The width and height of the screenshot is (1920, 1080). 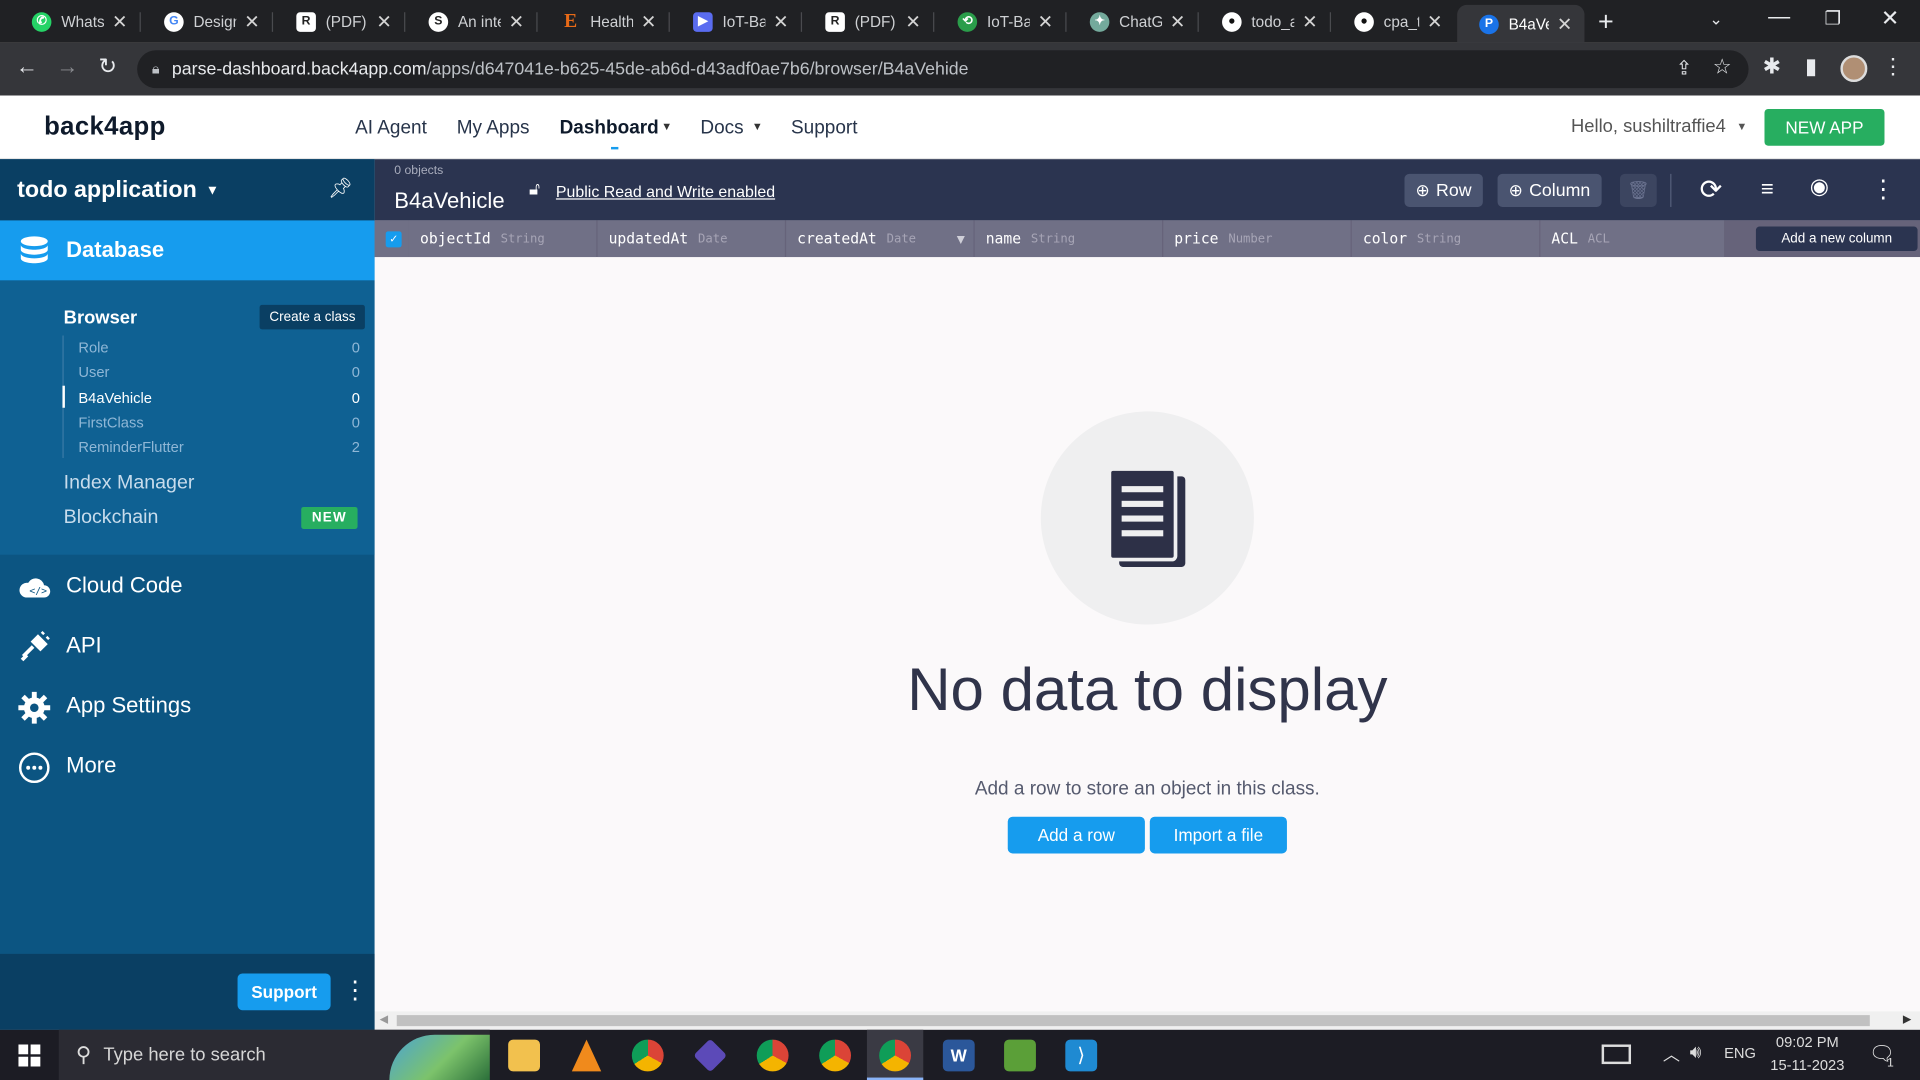 I want to click on reload-icon: ↻, so click(x=107, y=67).